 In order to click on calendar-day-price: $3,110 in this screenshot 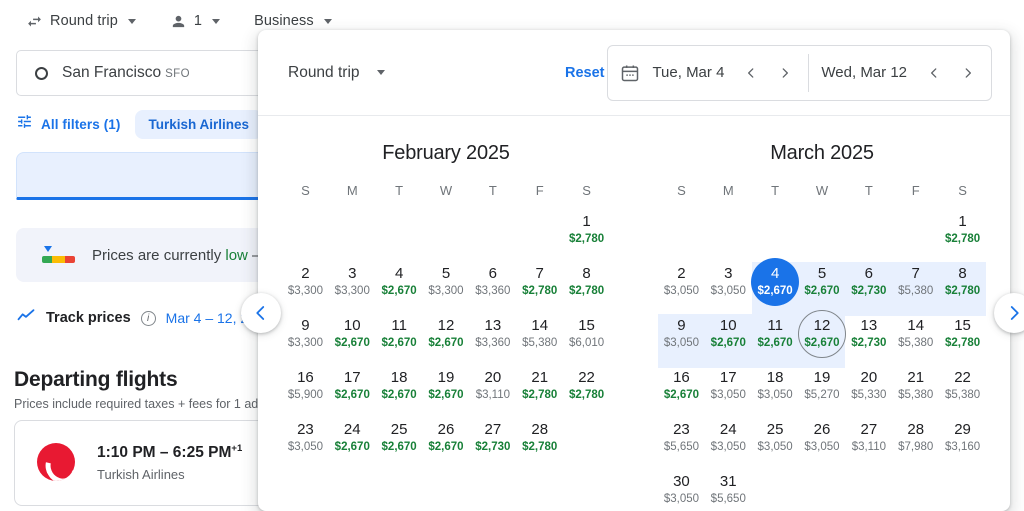, I will do `click(869, 447)`.